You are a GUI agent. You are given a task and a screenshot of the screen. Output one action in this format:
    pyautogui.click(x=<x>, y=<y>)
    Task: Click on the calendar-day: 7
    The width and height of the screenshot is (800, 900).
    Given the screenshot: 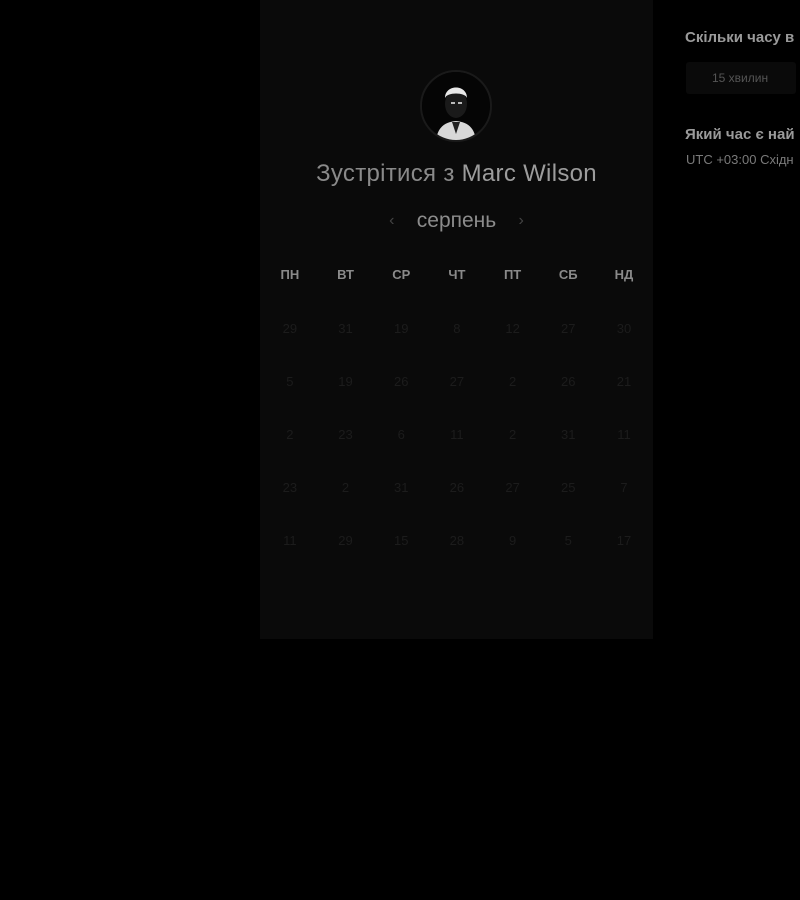 What is the action you would take?
    pyautogui.click(x=624, y=487)
    